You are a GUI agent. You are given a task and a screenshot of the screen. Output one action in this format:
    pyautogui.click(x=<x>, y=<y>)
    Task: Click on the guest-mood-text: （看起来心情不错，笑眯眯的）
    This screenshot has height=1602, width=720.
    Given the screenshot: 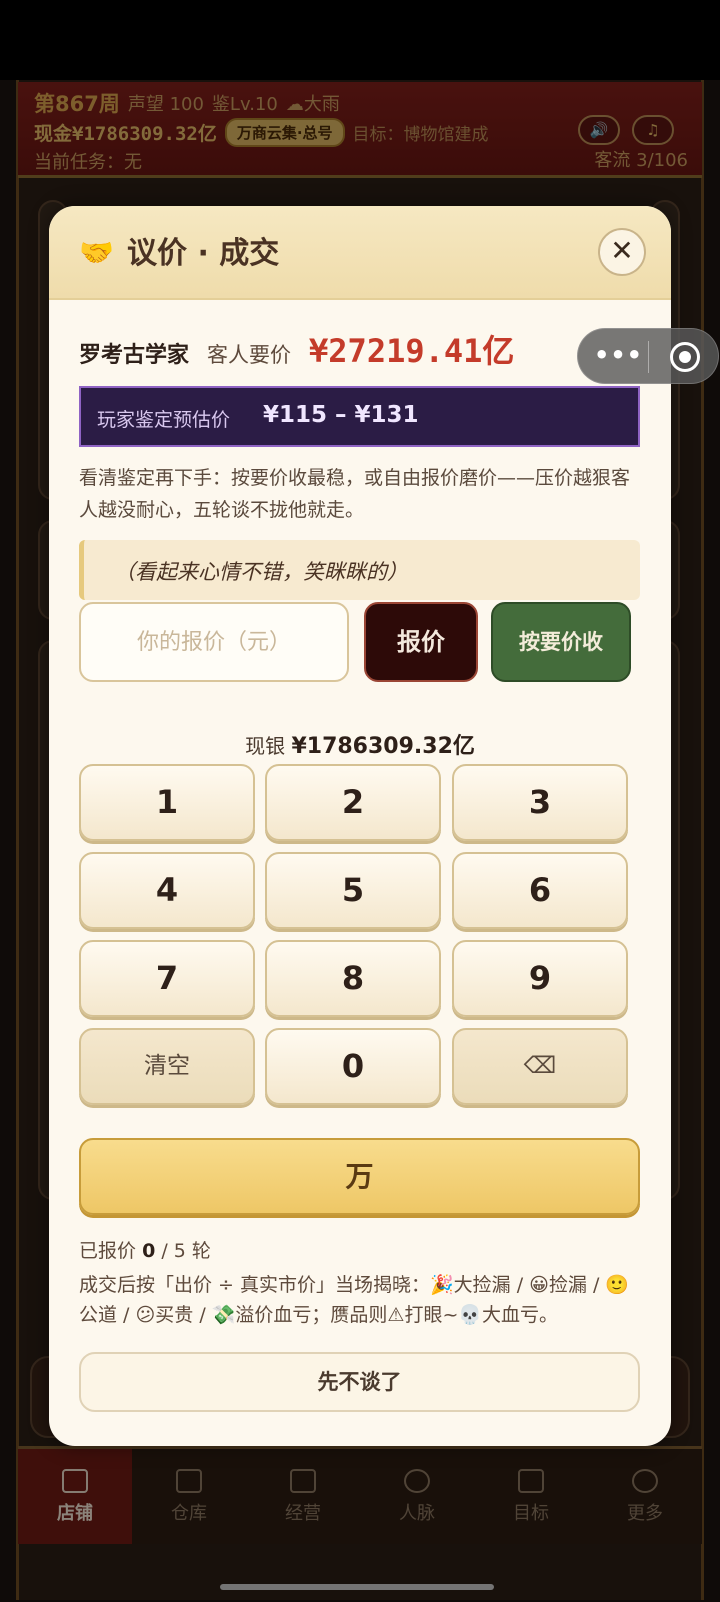 What is the action you would take?
    pyautogui.click(x=261, y=572)
    